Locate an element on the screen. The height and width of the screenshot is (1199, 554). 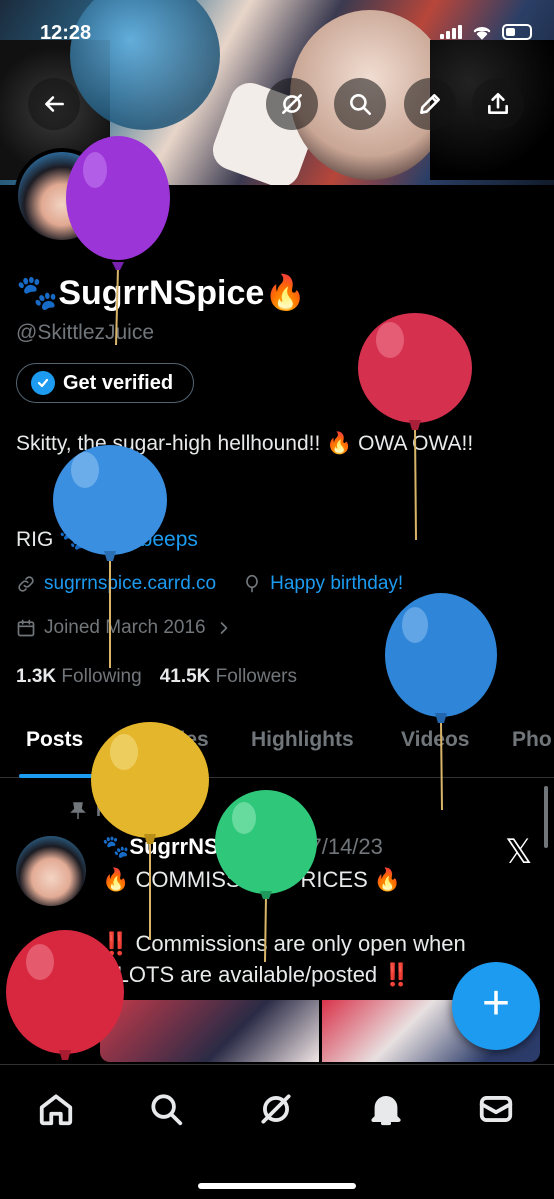
grok-button is located at coordinates (292, 104).